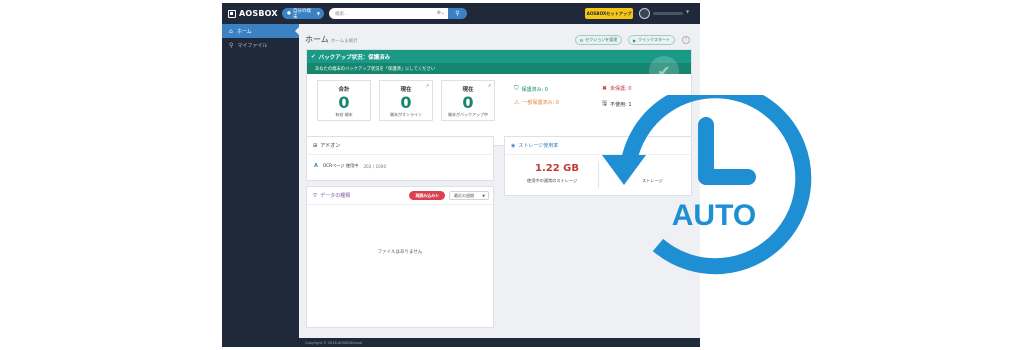 Image resolution: width=1020 pixels, height=350 pixels. What do you see at coordinates (468, 114) in the screenshot?
I see `stat-label: 端末がバックアップ中` at bounding box center [468, 114].